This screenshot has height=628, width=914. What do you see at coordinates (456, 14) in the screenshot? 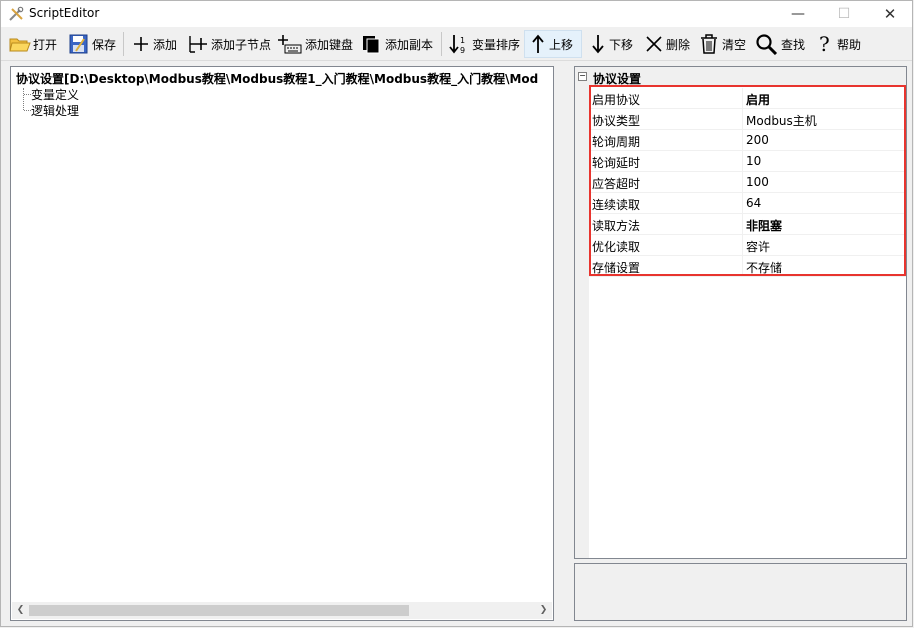
I see `title-bar: ScriptEditor — ☐ ✕` at bounding box center [456, 14].